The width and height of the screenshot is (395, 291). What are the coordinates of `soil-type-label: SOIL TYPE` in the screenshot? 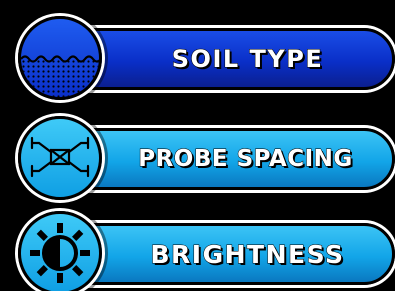 It's located at (247, 59).